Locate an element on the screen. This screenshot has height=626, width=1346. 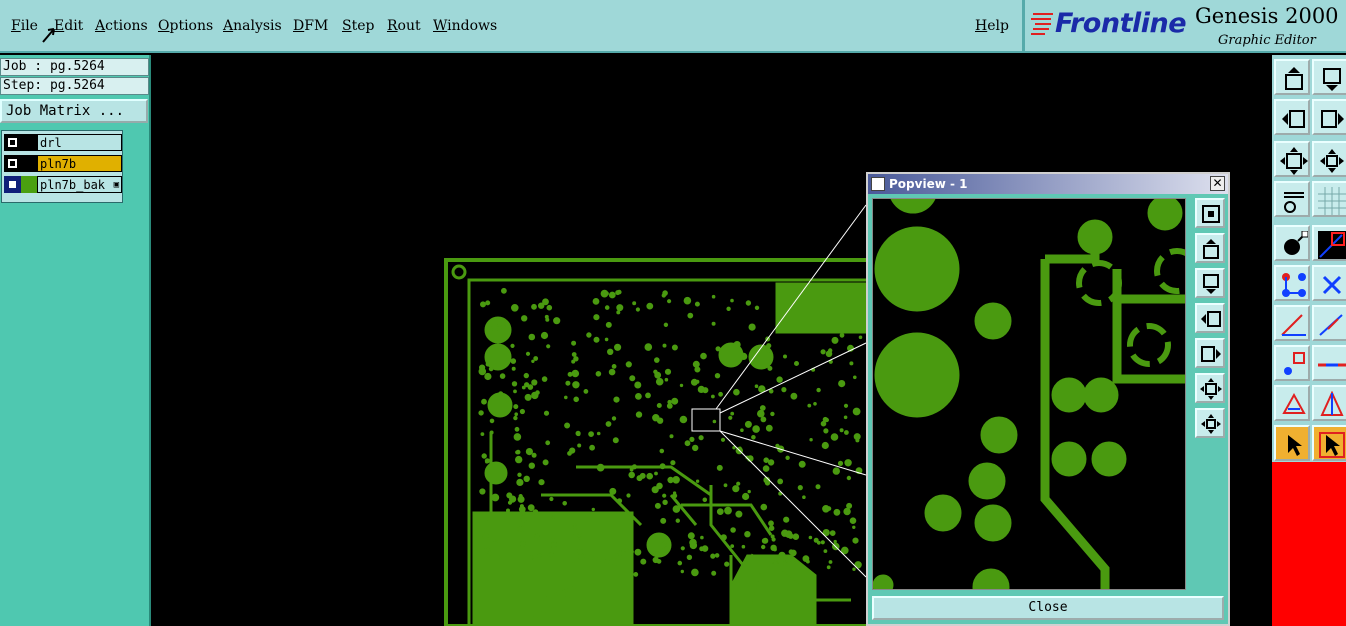
popview-down-button is located at coordinates (1210, 283).